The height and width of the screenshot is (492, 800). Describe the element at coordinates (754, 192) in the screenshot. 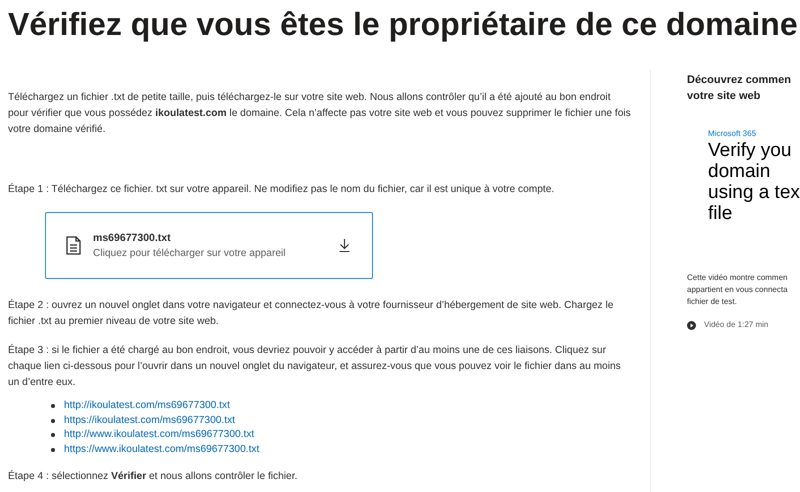

I see `video-title: using a tex` at that location.